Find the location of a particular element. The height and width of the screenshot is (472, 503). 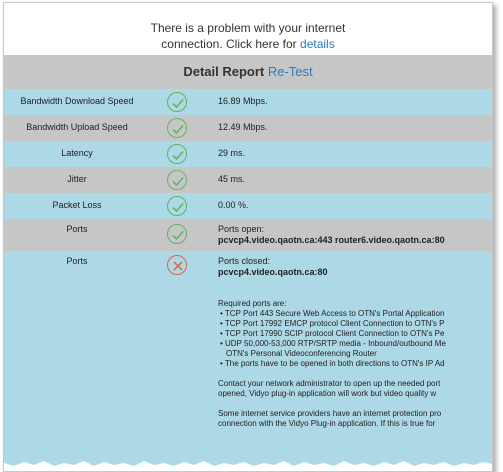

row-value: 16.89 Mbps. is located at coordinates (243, 101).